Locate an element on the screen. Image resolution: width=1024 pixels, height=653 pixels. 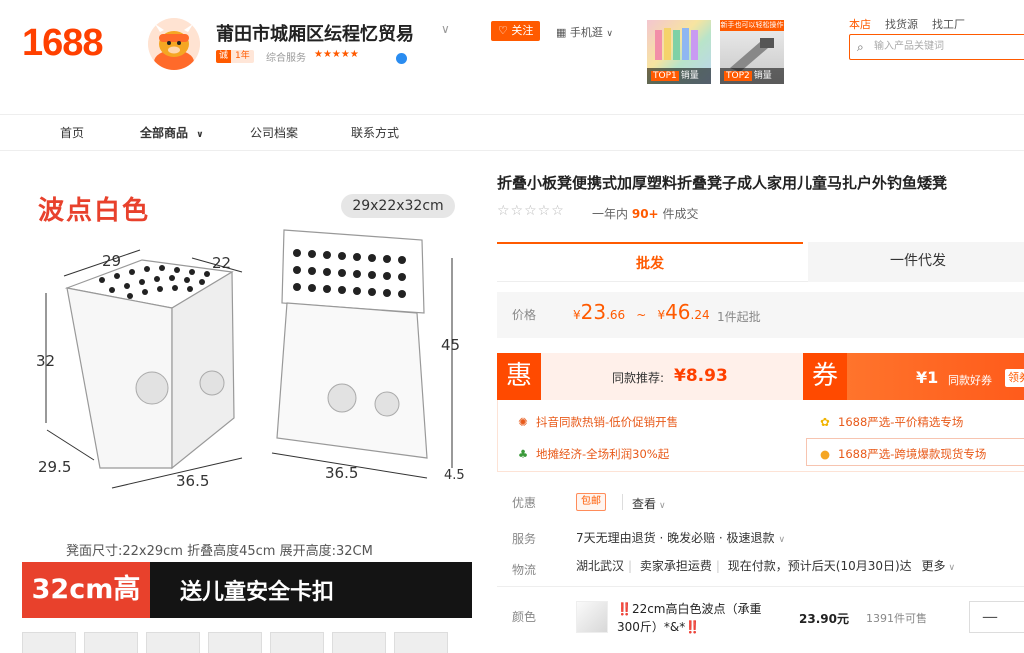
promo-item: ♣ 地摊经济-全场利润30%起 is located at coordinates (592, 454).